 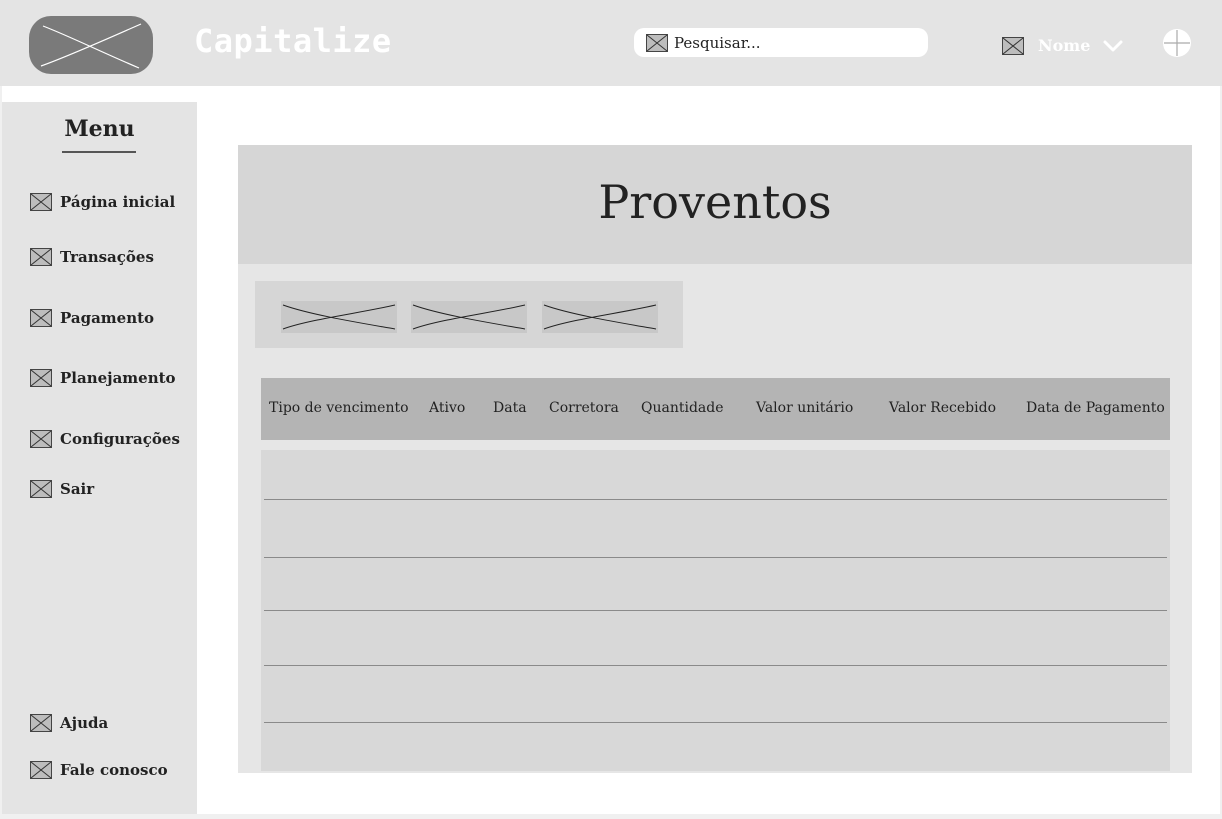 I want to click on user-name: Nome, so click(x=1064, y=45).